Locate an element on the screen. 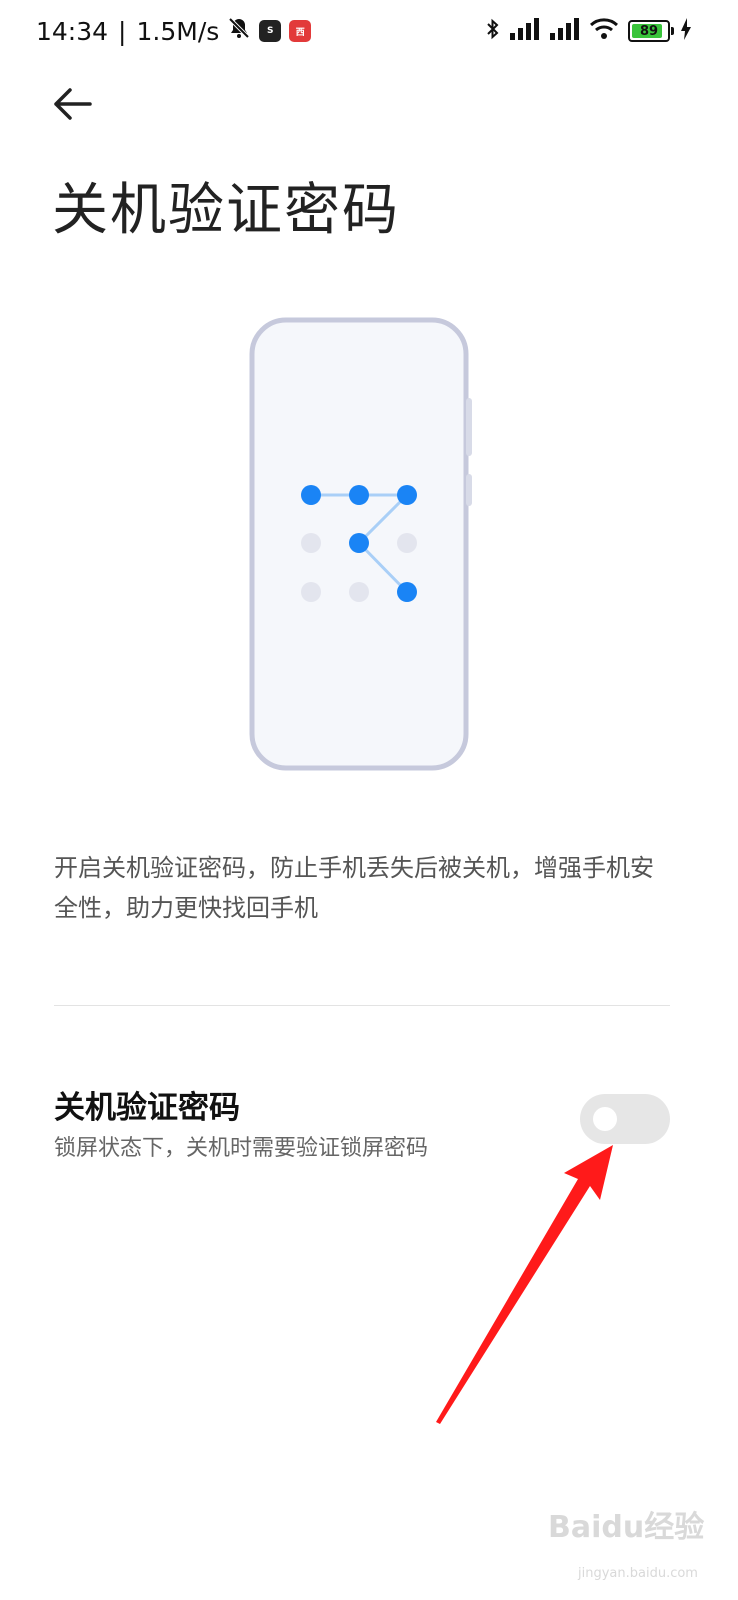 This screenshot has height=1600, width=738. red-arrow-annotation is located at coordinates (520, 1280).